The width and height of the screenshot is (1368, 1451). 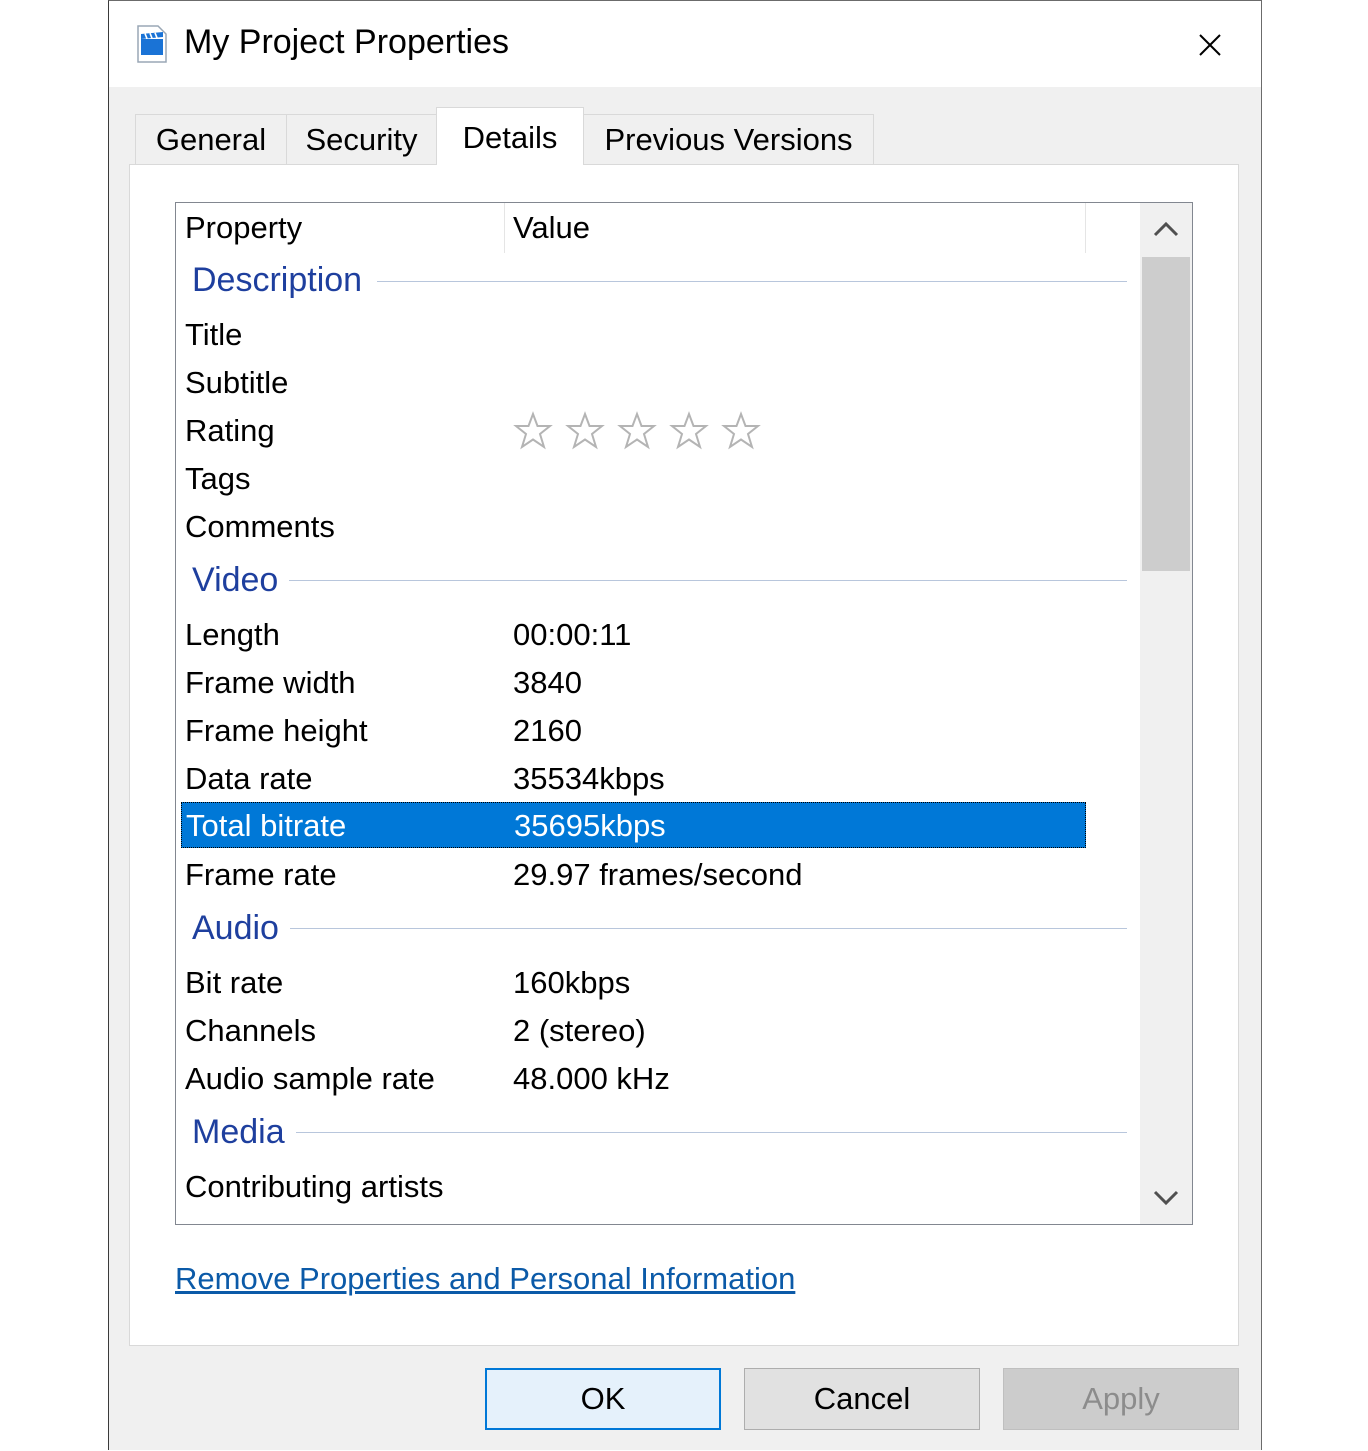 What do you see at coordinates (685, 44) in the screenshot?
I see `title-bar: My Project Properties` at bounding box center [685, 44].